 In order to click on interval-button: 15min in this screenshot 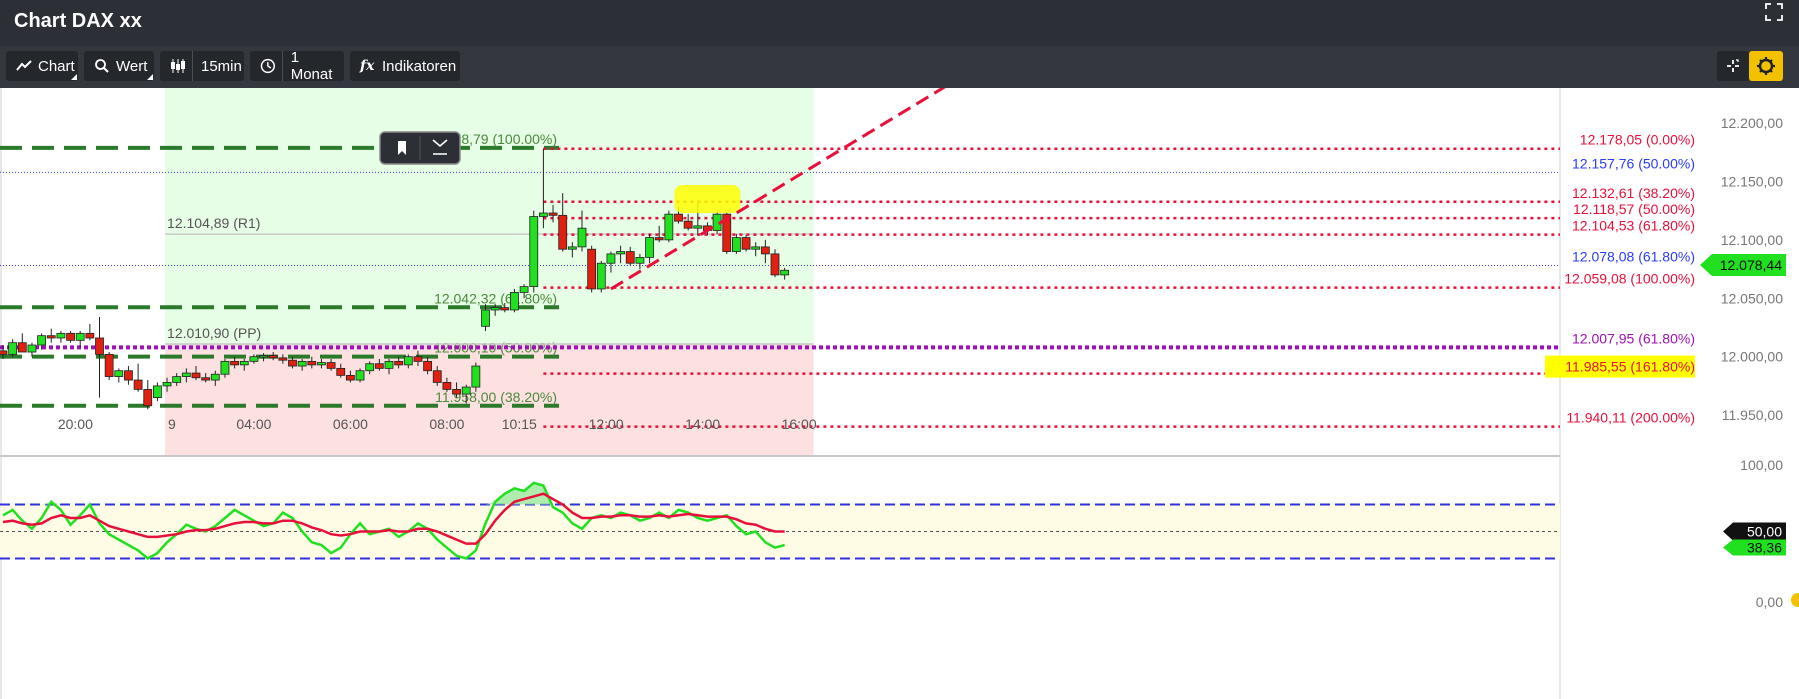, I will do `click(202, 66)`.